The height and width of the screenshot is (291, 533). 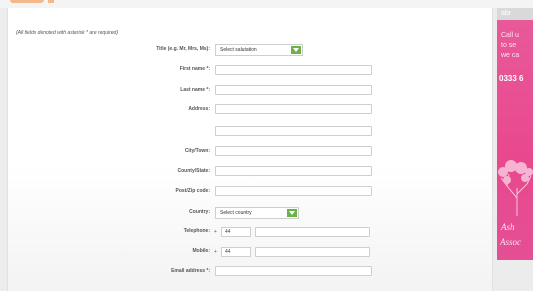 What do you see at coordinates (201, 251) in the screenshot?
I see `mobile-label: Mobile:` at bounding box center [201, 251].